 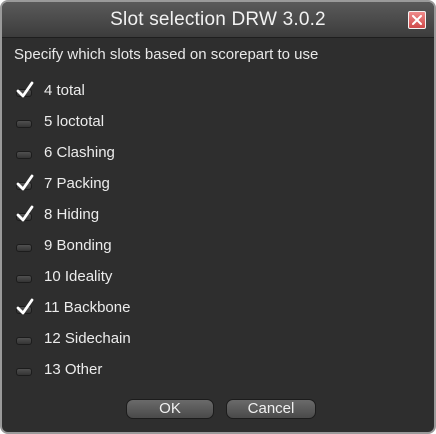 What do you see at coordinates (166, 214) in the screenshot?
I see `slot-item-8-hiding: 8 Hiding` at bounding box center [166, 214].